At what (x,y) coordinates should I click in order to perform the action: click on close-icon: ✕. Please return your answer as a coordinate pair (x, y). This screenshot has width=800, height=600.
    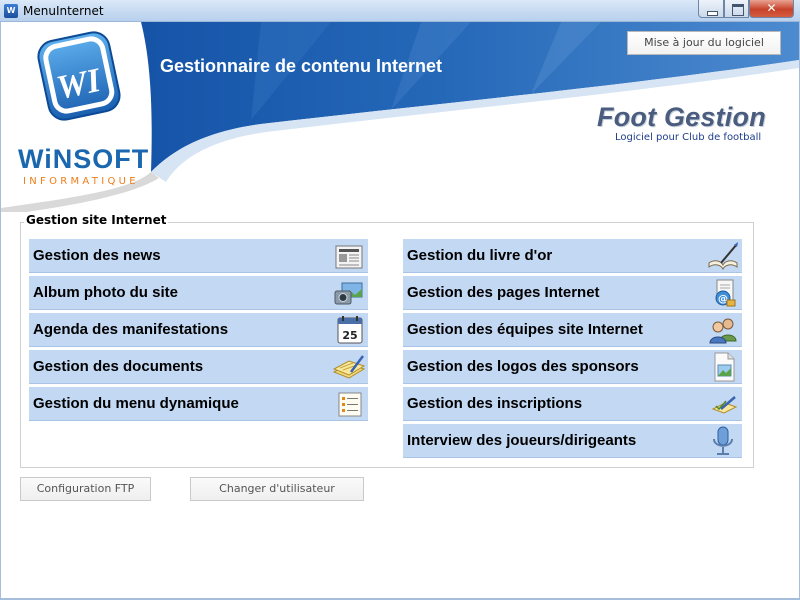
    Looking at the image, I should click on (771, 8).